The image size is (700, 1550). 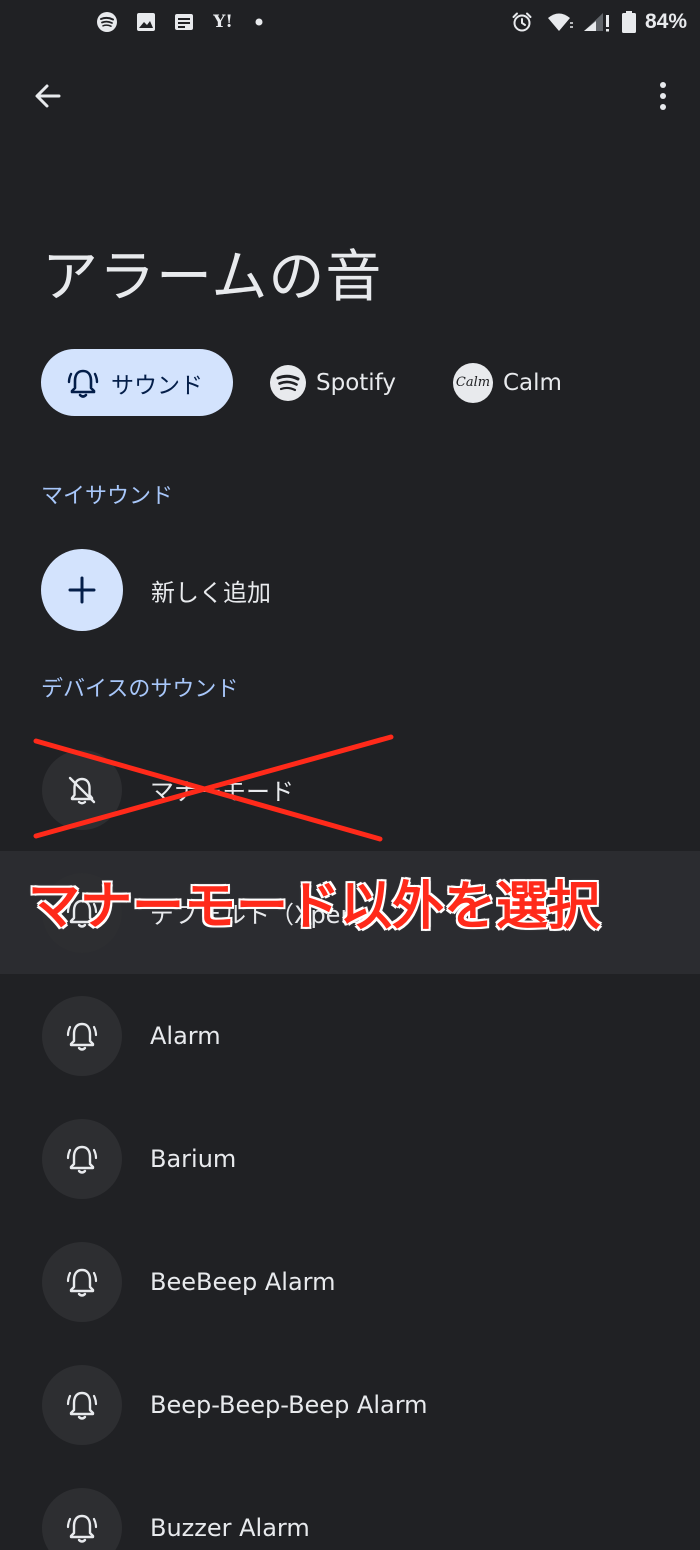 What do you see at coordinates (193, 1158) in the screenshot?
I see `sound-item-label: Barium` at bounding box center [193, 1158].